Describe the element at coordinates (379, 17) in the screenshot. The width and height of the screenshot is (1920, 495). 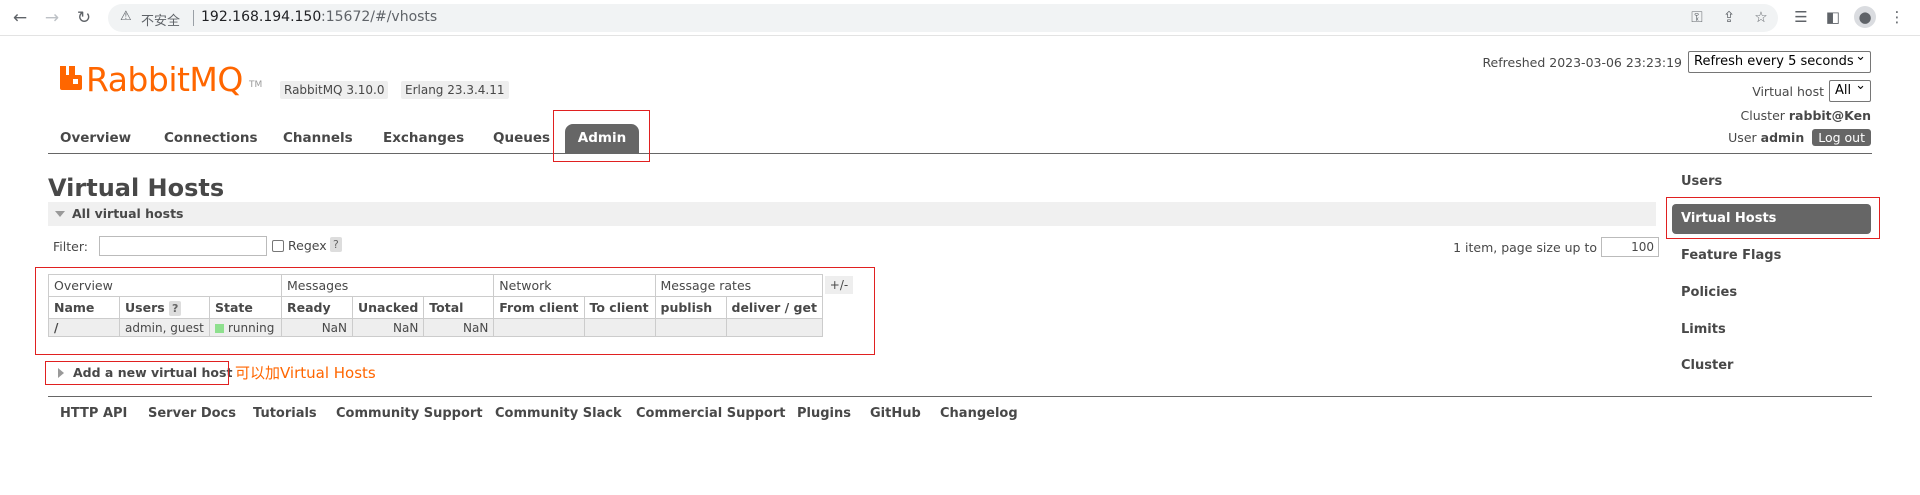
I see `url-path: :15672/#/vhosts` at that location.